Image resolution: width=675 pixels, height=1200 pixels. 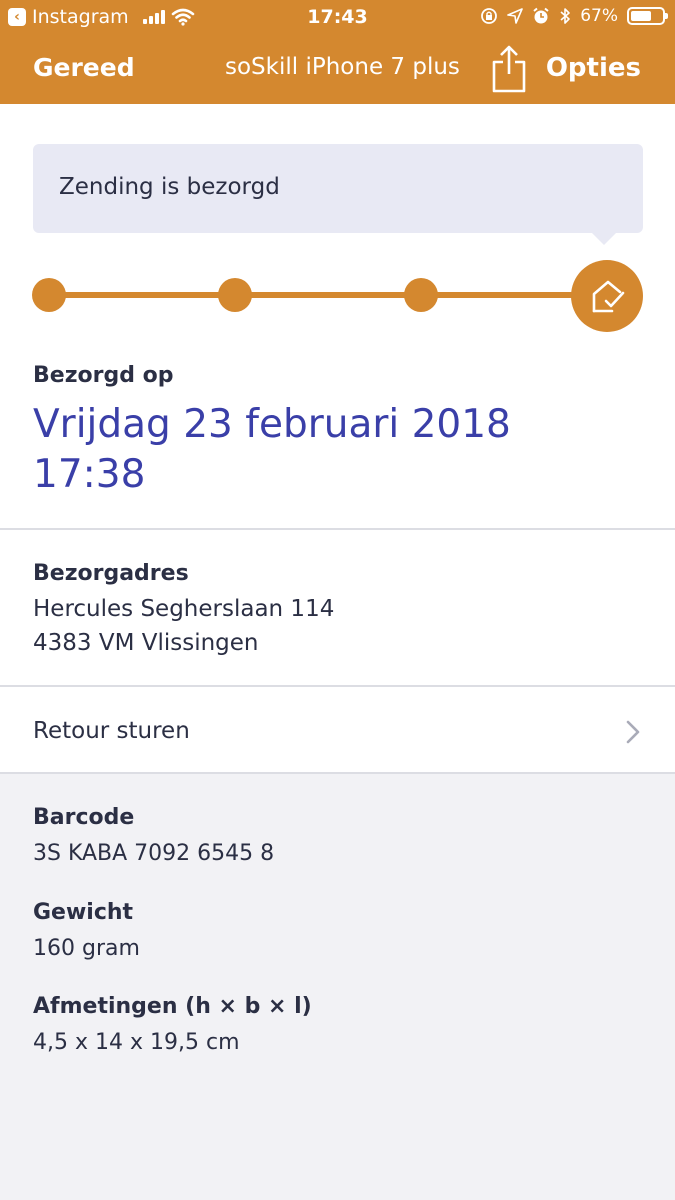 I want to click on alarm-icon, so click(x=541, y=15).